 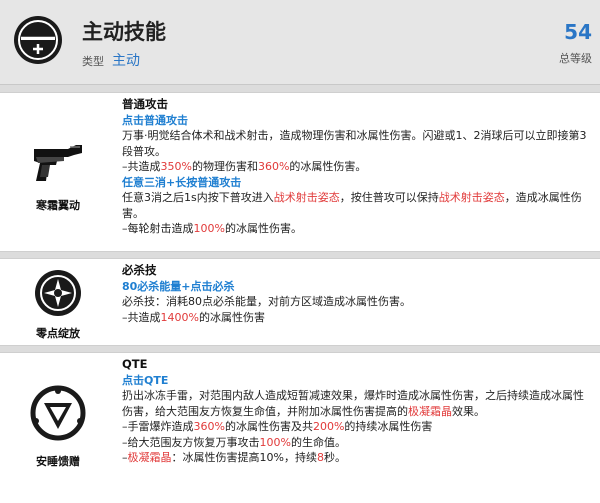 I want to click on skill-damage-line: –共造成350%的物理伤害和360%的冰属性伤害。, so click(x=244, y=166).